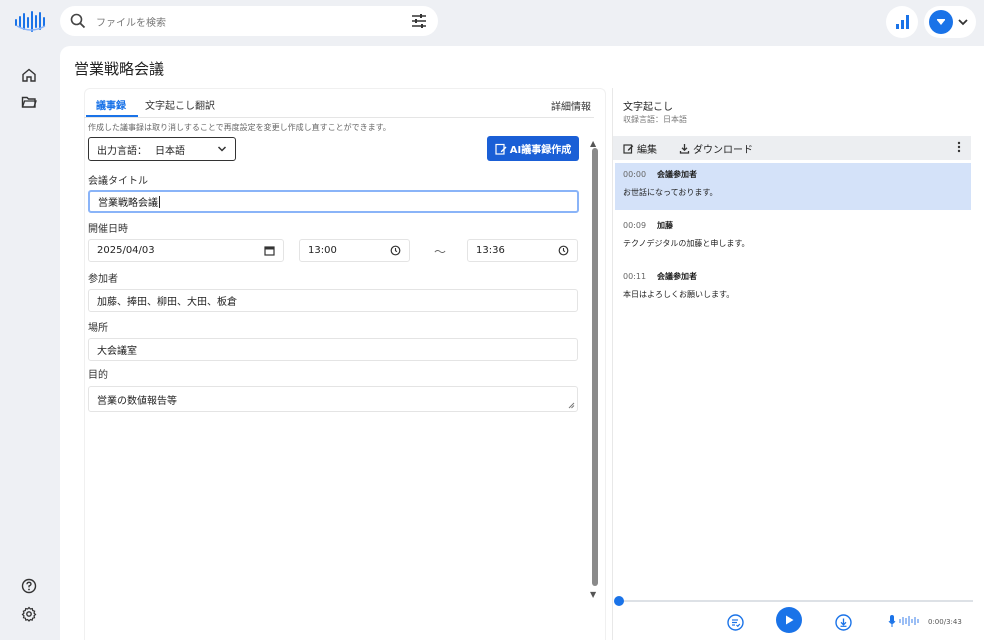  What do you see at coordinates (111, 104) in the screenshot?
I see `tab-minutes: 議事録` at bounding box center [111, 104].